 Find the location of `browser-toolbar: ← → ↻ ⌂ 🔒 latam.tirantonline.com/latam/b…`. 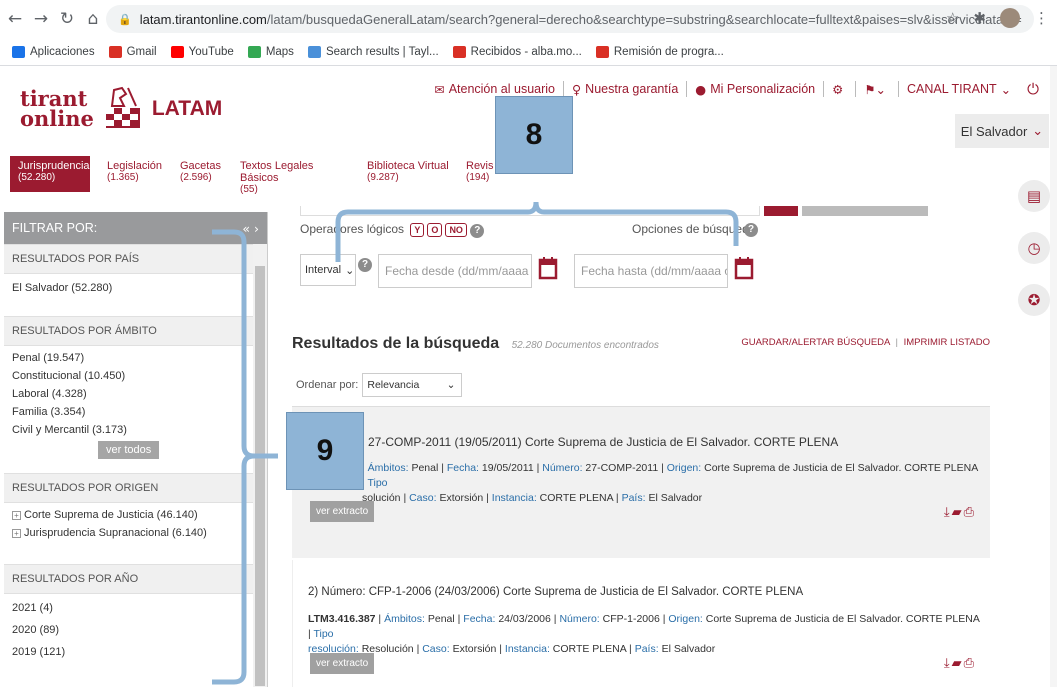

browser-toolbar: ← → ↻ ⌂ 🔒 latam.tirantonline.com/latam/b… is located at coordinates (528, 19).